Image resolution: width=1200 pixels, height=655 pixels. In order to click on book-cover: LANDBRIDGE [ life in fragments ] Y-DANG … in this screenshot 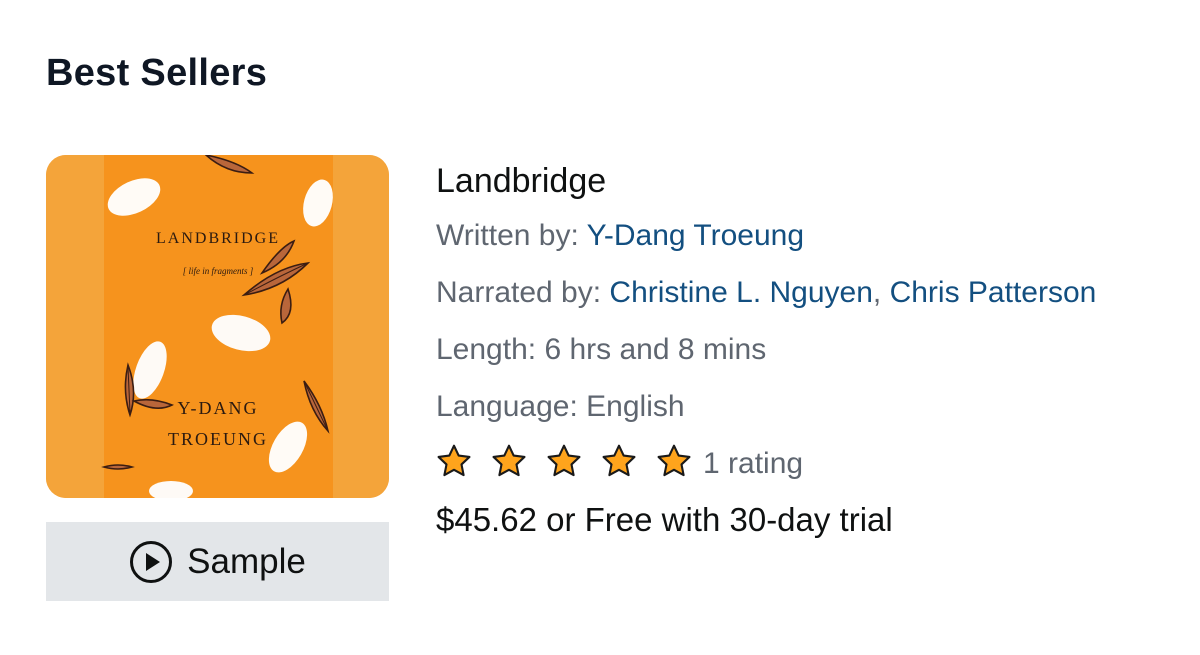, I will do `click(217, 326)`.